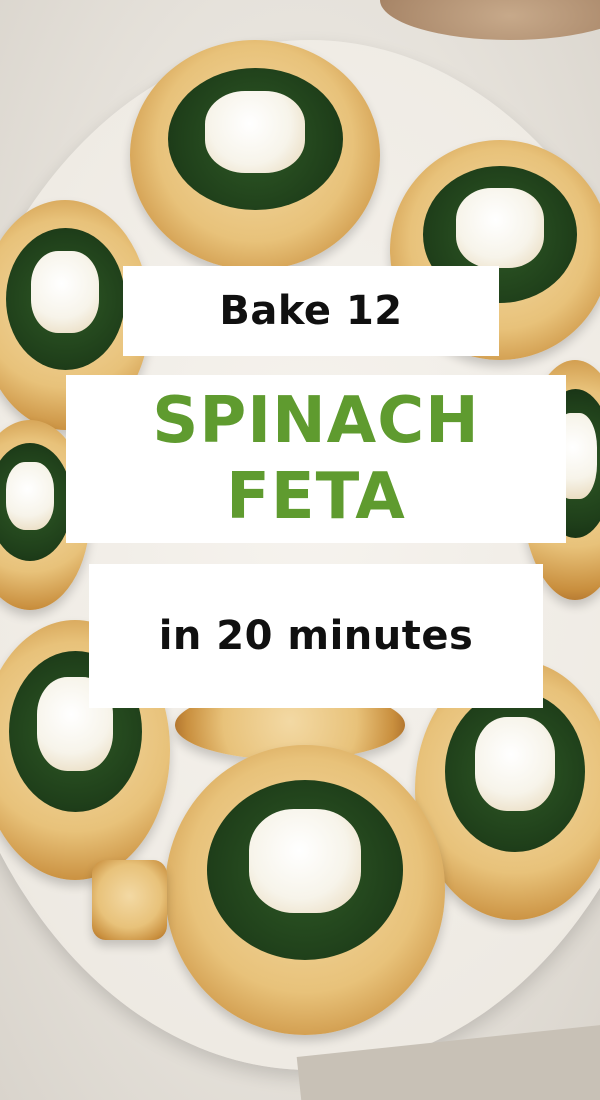 This screenshot has width=600, height=1100. What do you see at coordinates (129, 900) in the screenshot?
I see `pastry-crumb` at bounding box center [129, 900].